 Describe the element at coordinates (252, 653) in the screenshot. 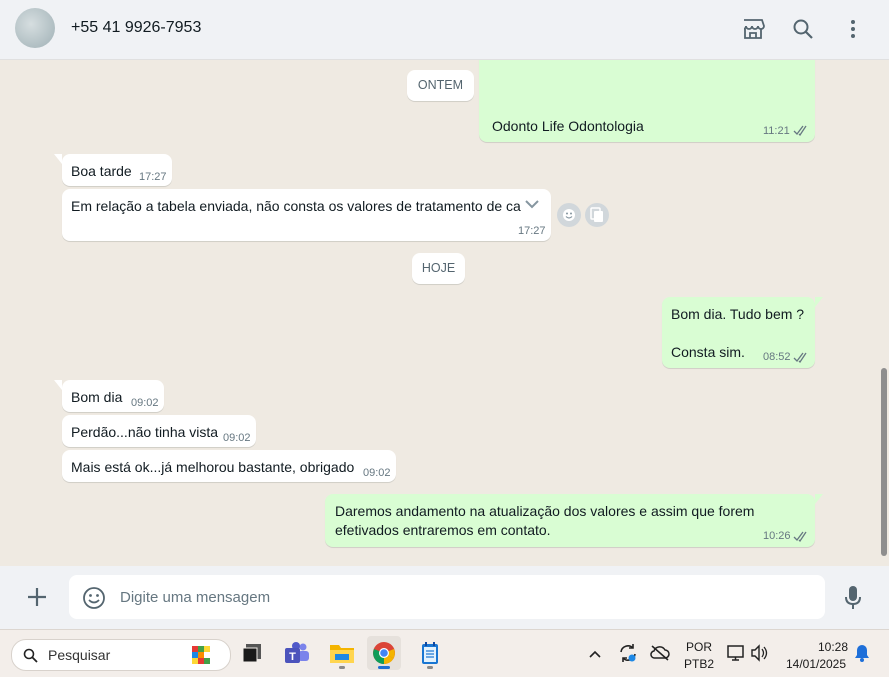

I see `task-view-icon` at that location.